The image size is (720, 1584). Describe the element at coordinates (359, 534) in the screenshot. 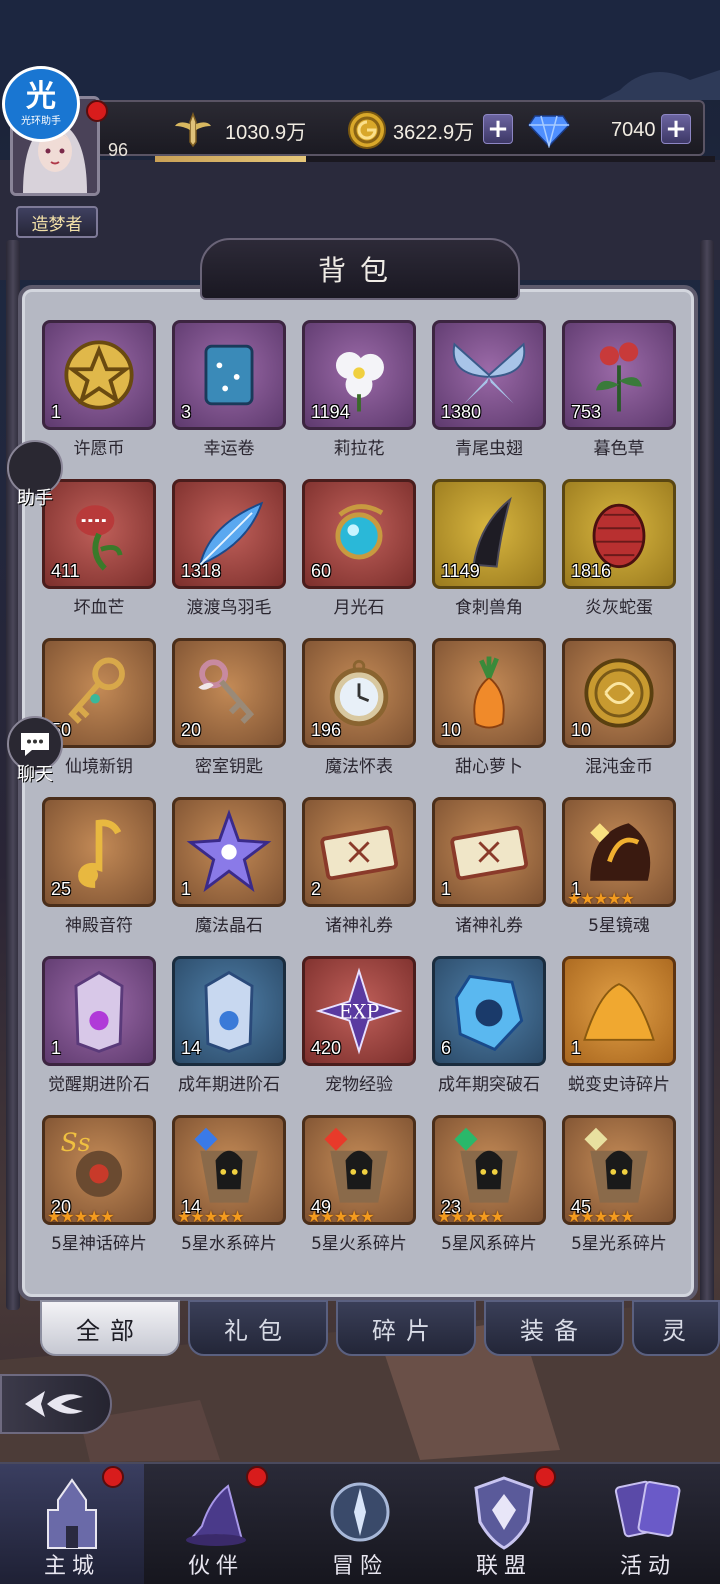

I see `item-slot: 60` at that location.